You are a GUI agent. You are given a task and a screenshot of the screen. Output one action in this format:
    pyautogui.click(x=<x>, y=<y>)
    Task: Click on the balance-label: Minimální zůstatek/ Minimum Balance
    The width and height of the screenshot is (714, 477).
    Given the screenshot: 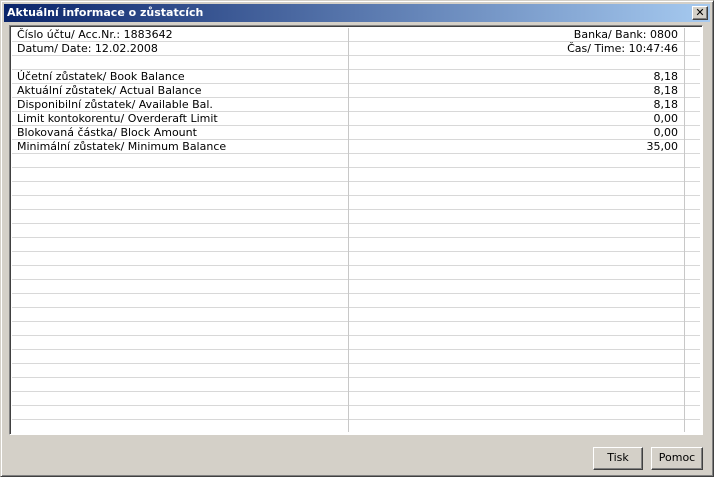 What is the action you would take?
    pyautogui.click(x=122, y=146)
    